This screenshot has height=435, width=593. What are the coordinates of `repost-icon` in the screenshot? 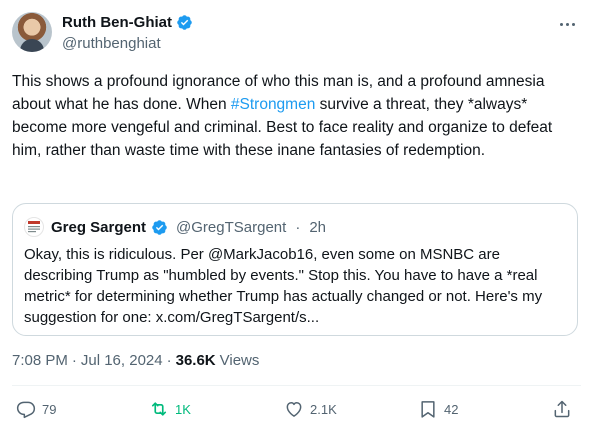 It's located at (159, 409).